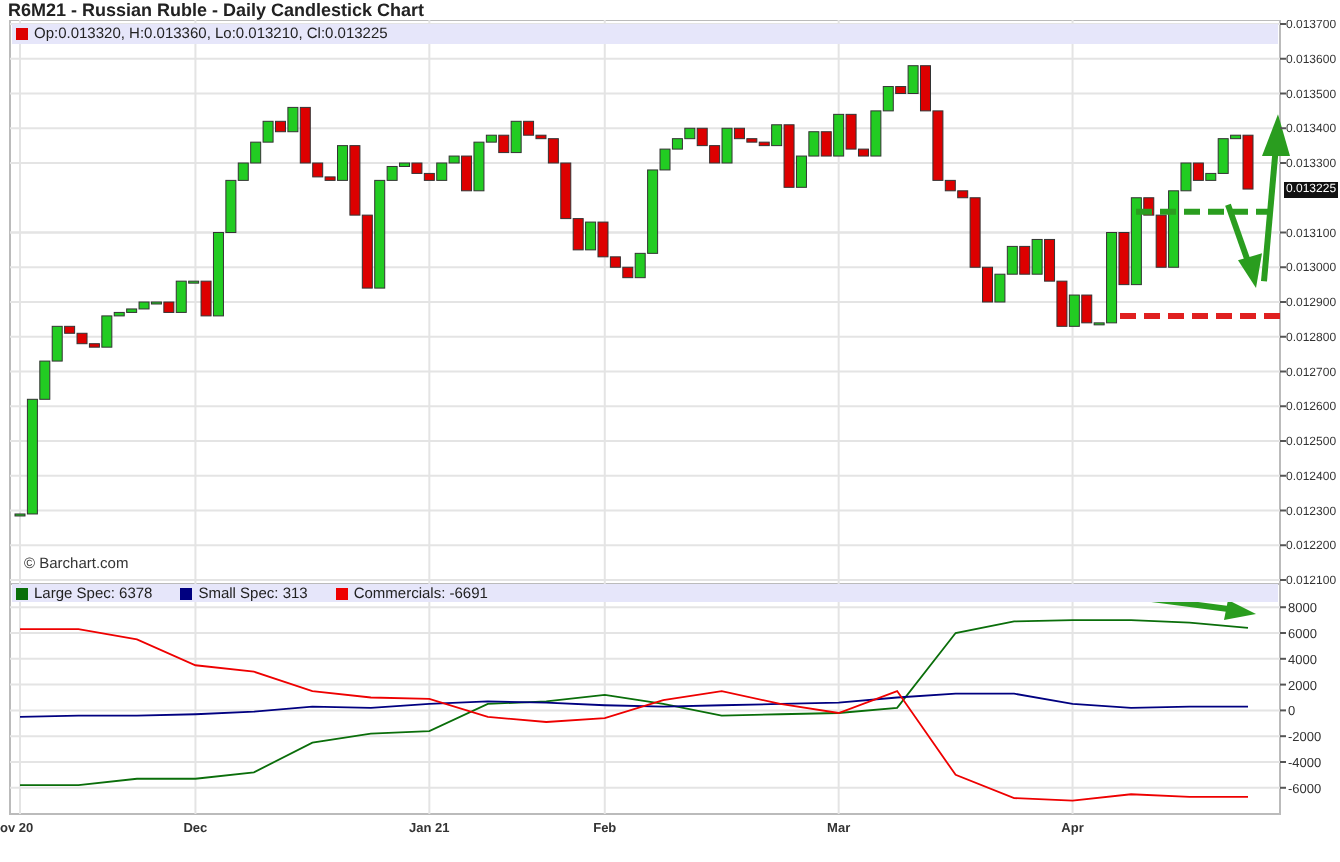 The width and height of the screenshot is (1340, 862). I want to click on down-arrow-drawing, so click(1243, 246).